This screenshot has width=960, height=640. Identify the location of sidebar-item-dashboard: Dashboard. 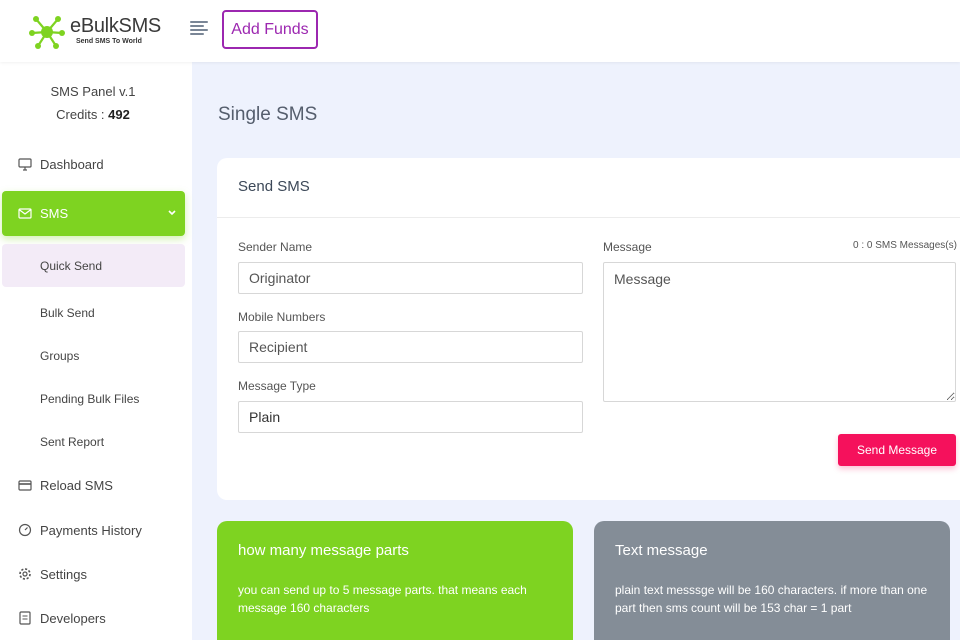
(96, 164).